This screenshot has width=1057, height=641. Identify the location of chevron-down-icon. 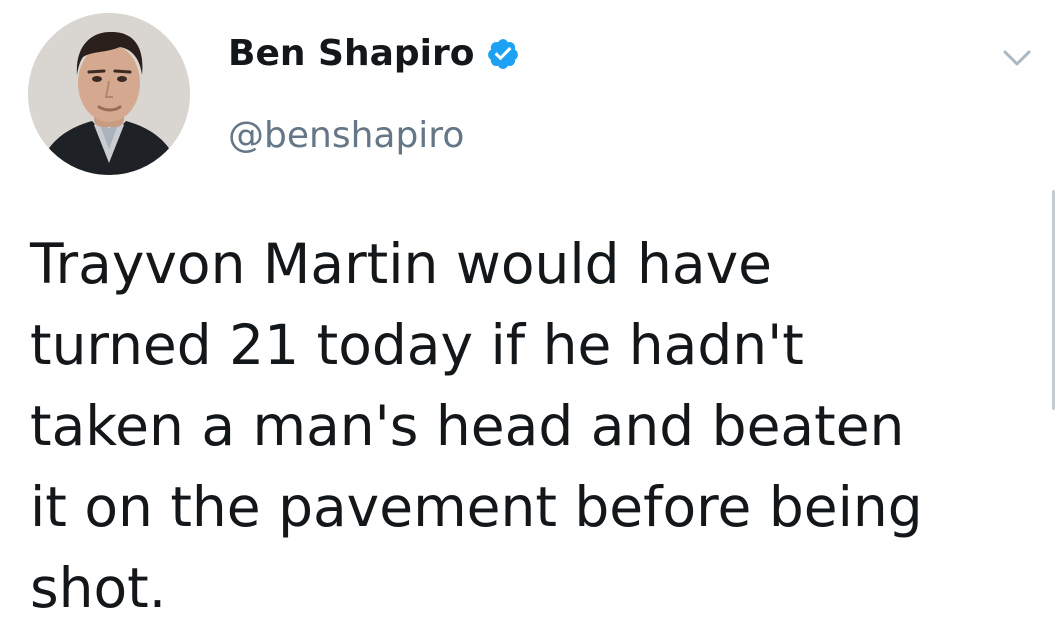
(1017, 58).